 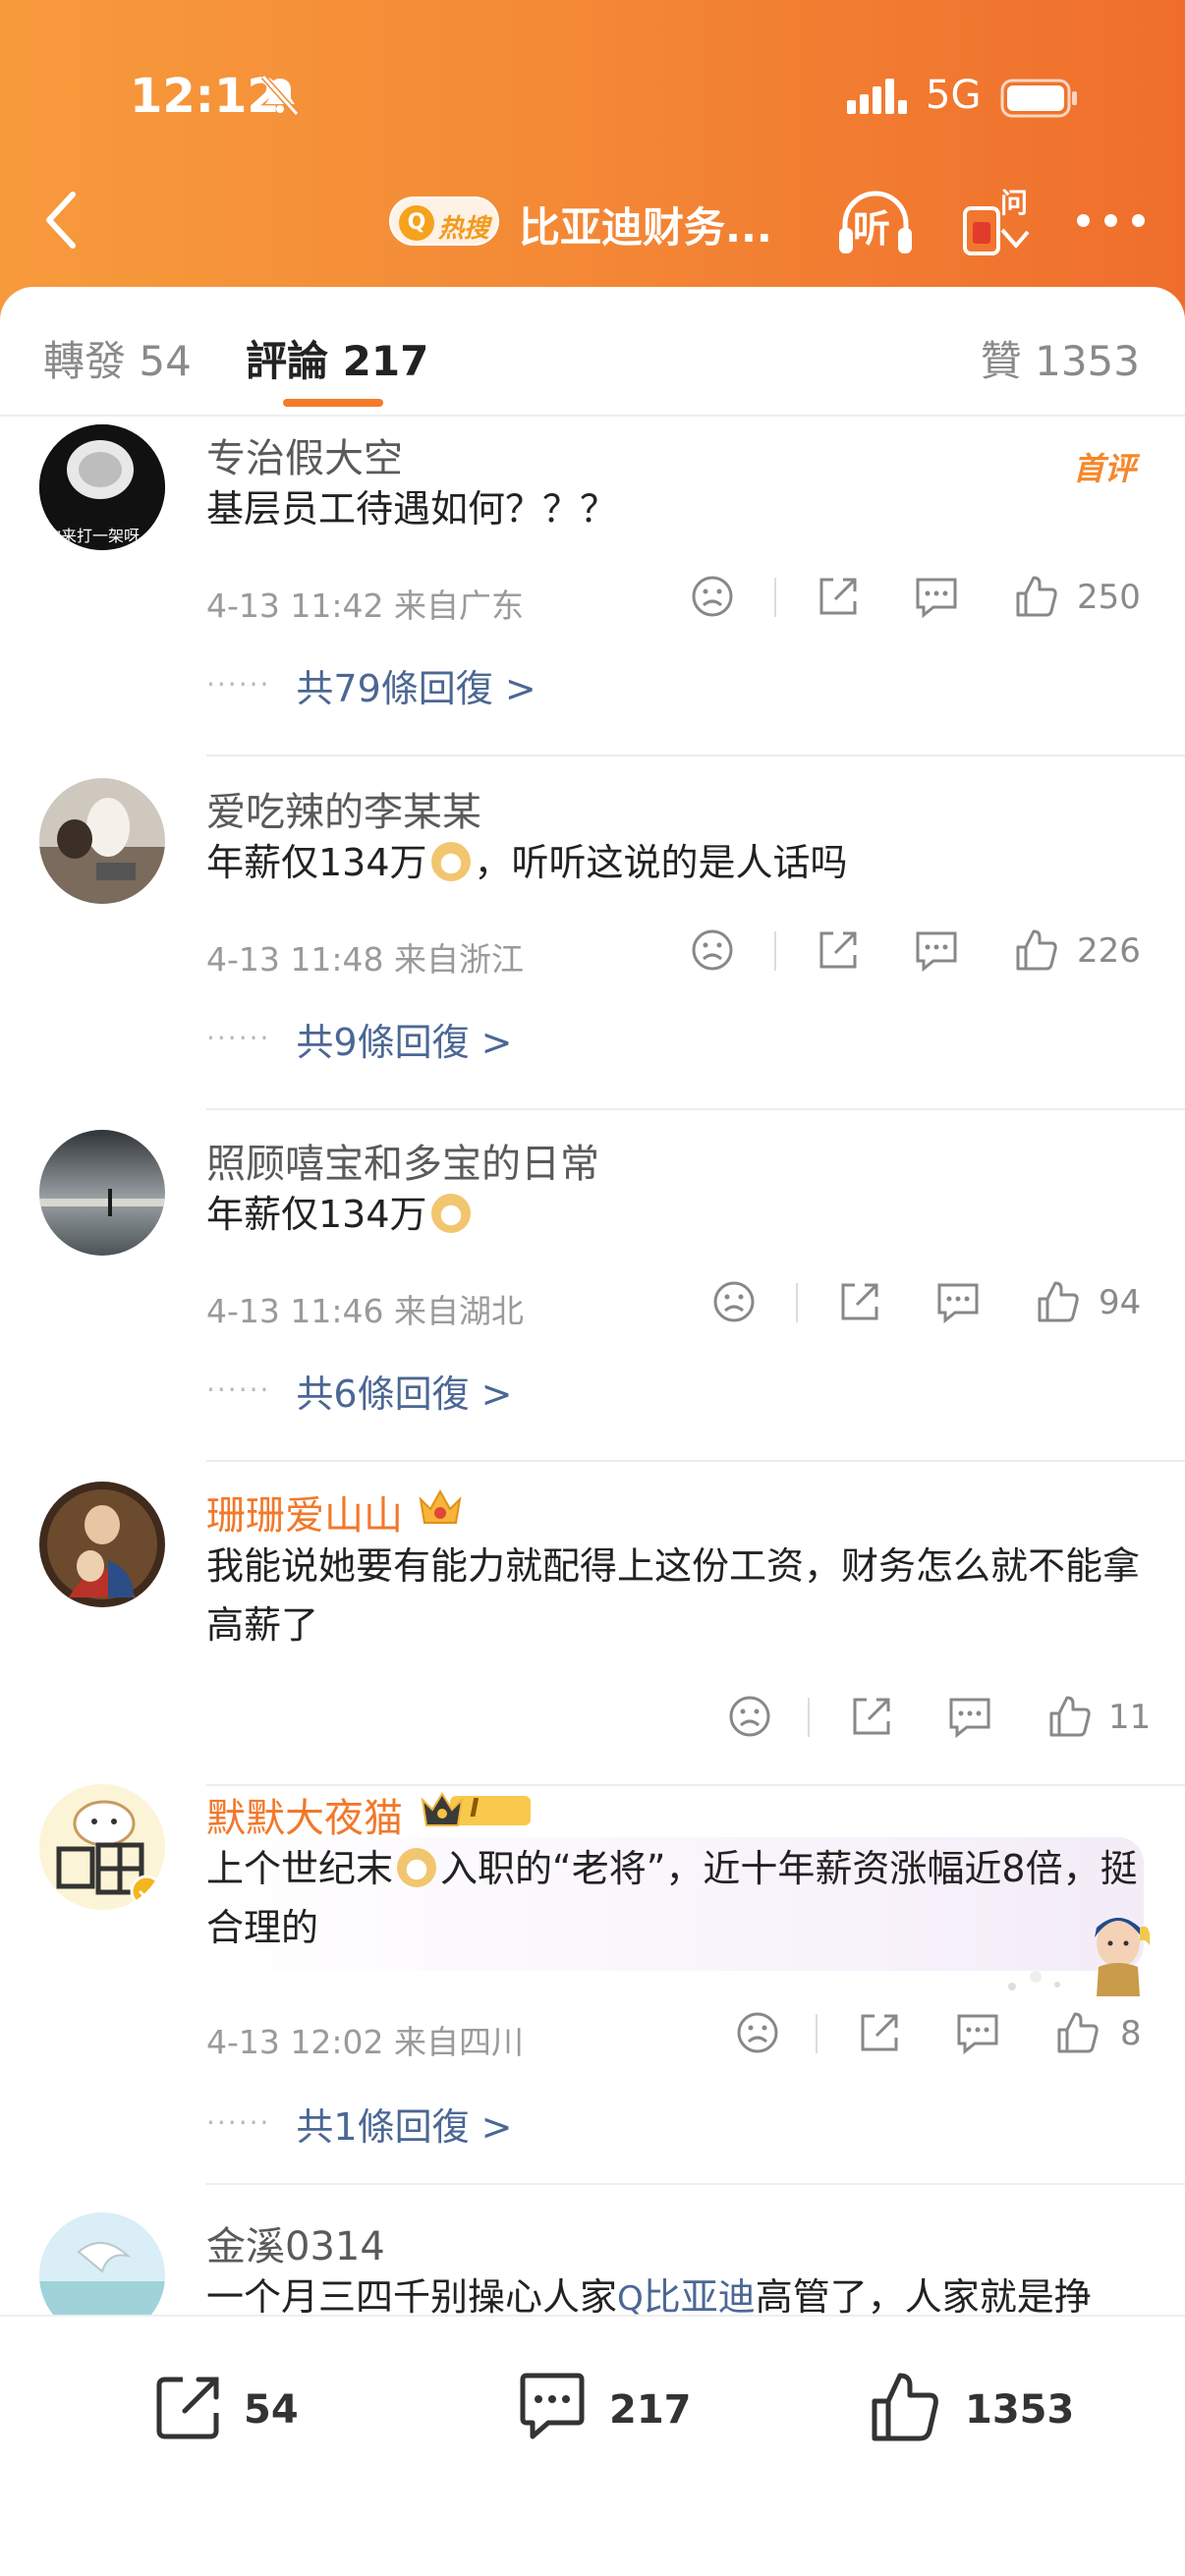 What do you see at coordinates (1109, 597) in the screenshot?
I see `like-count: 250` at bounding box center [1109, 597].